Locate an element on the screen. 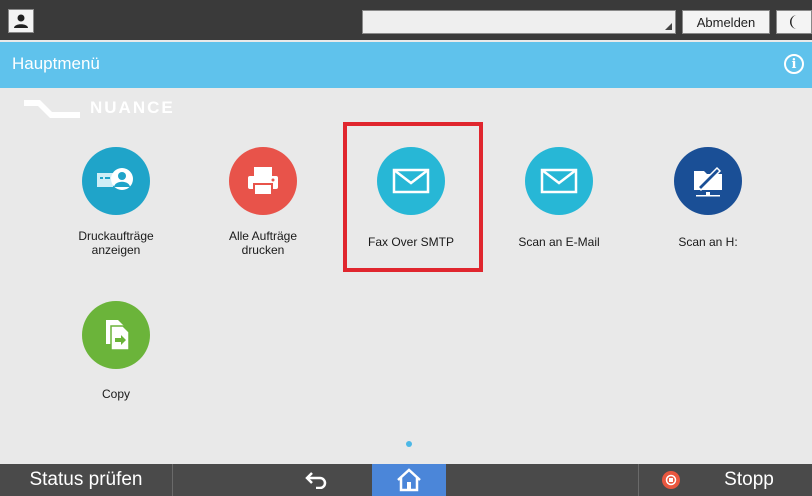 This screenshot has height=496, width=812. app-label: Scan an H: is located at coordinates (708, 242).